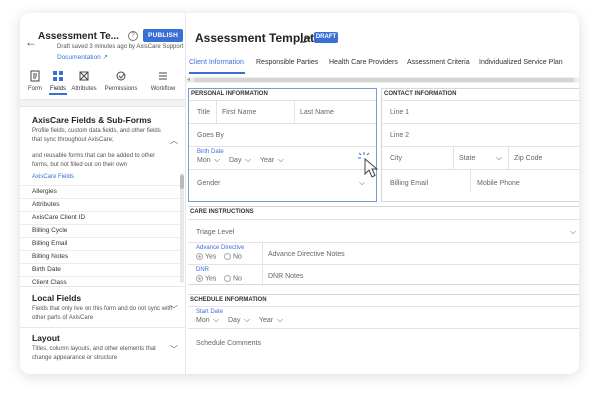  I want to click on dnr-no-radio: No, so click(233, 278).